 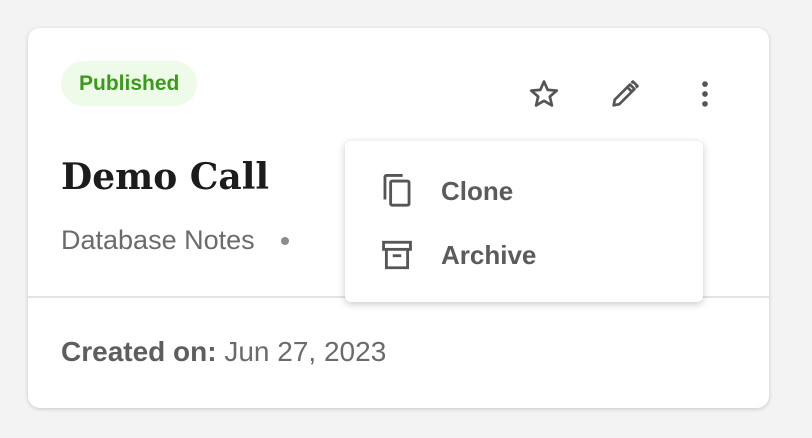 What do you see at coordinates (489, 254) in the screenshot?
I see `menu-item-label: Archive` at bounding box center [489, 254].